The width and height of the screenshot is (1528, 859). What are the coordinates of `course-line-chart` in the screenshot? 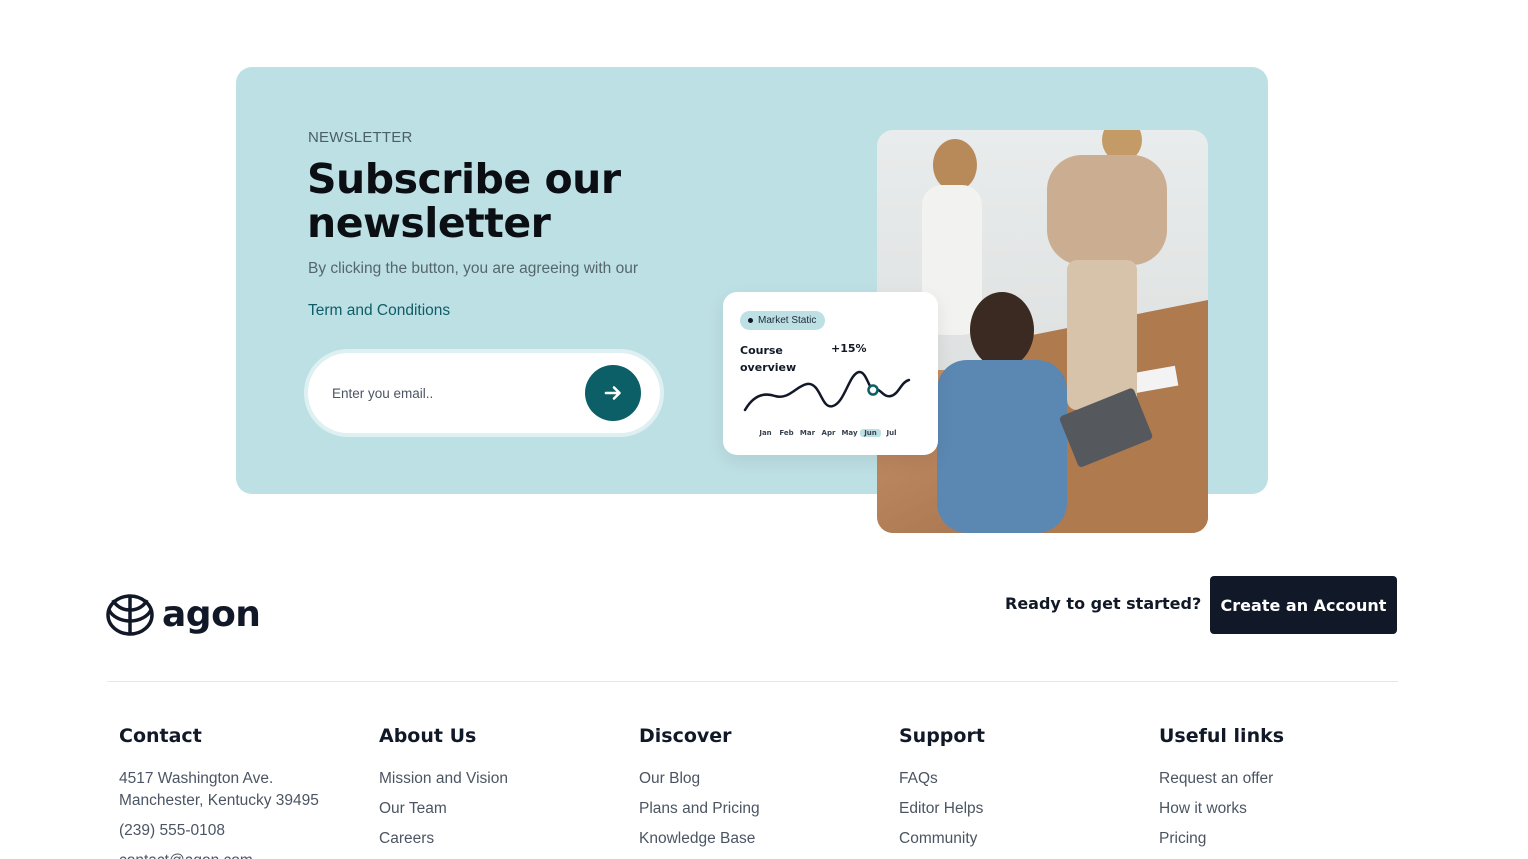 It's located at (827, 391).